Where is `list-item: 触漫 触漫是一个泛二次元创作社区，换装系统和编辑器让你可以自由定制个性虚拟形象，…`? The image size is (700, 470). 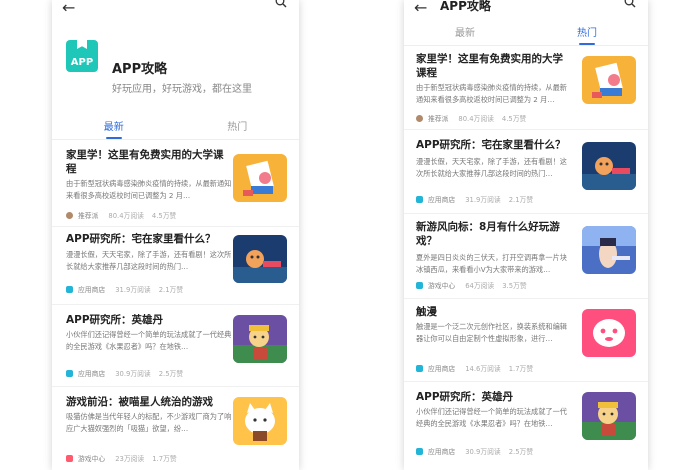 list-item: 触漫 触漫是一个泛二次元创作社区，换装系统和编辑器让你可以自由定制个性虚拟形象，… is located at coordinates (526, 340).